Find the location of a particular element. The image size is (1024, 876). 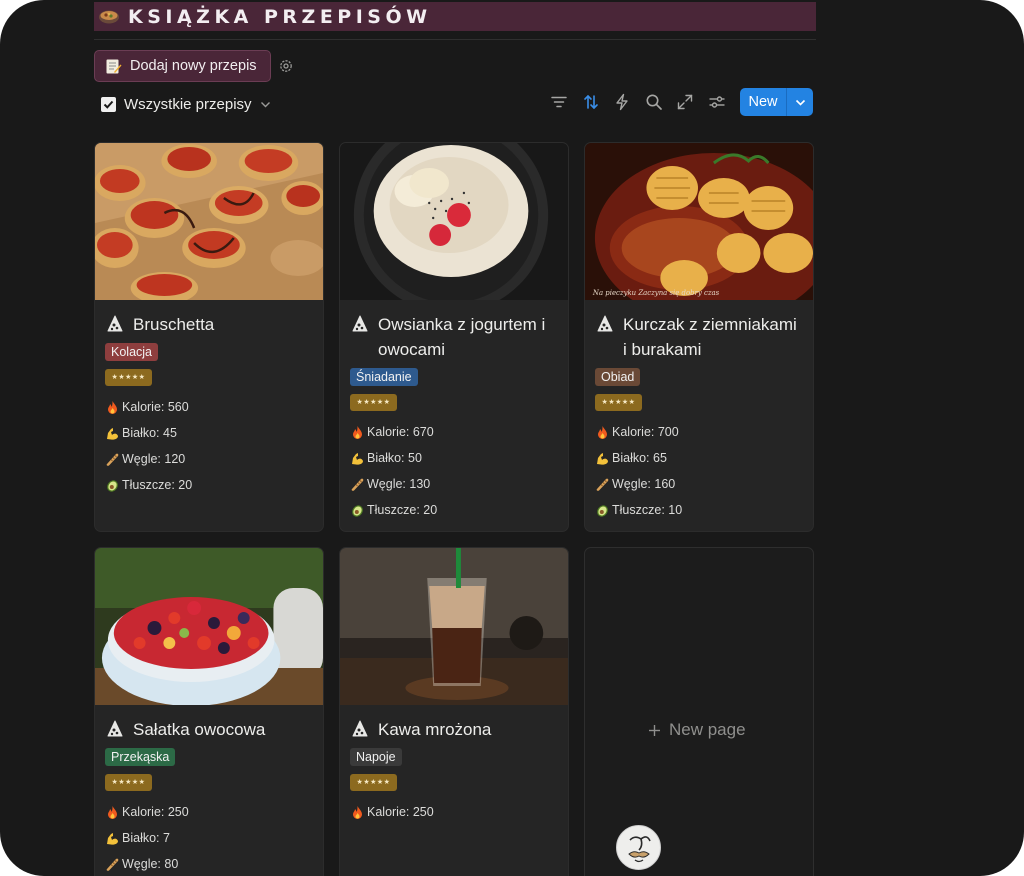

calories-row: Kalorie: 560 is located at coordinates (209, 407).